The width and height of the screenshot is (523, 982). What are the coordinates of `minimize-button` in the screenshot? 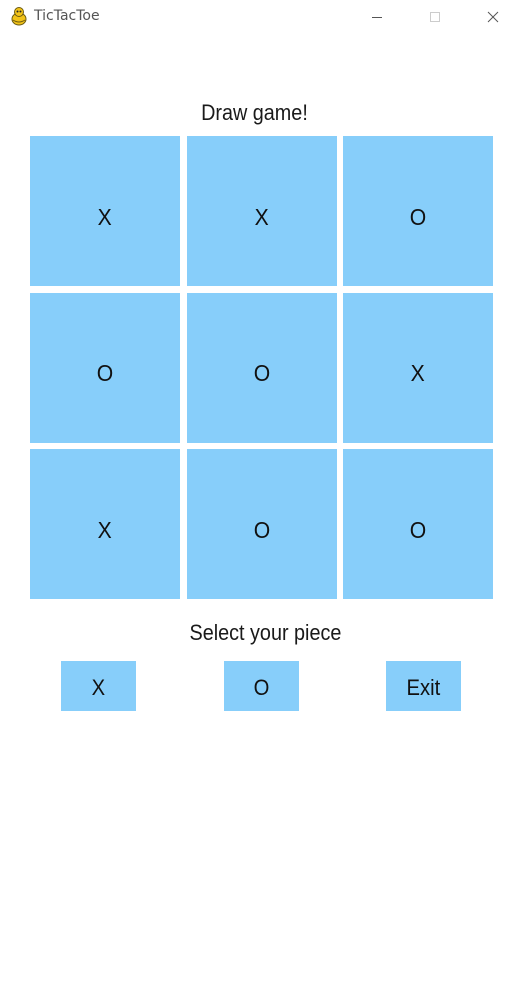 It's located at (377, 16).